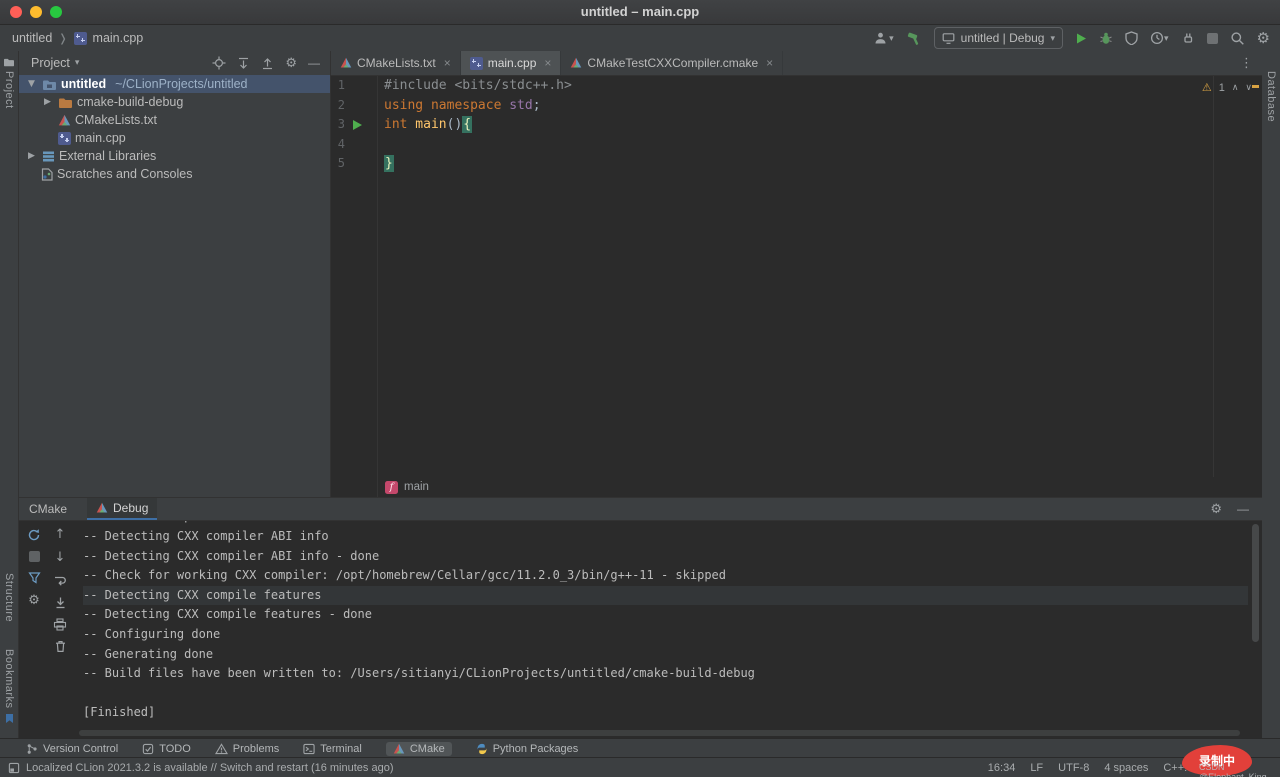 This screenshot has height=777, width=1280. What do you see at coordinates (1255, 86) in the screenshot?
I see `warning-stripe-mark` at bounding box center [1255, 86].